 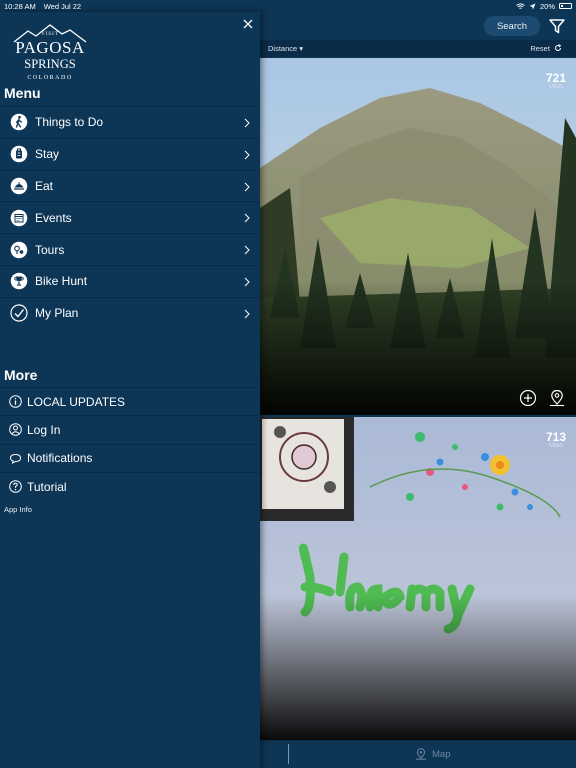 I want to click on search-button: Search, so click(x=512, y=26).